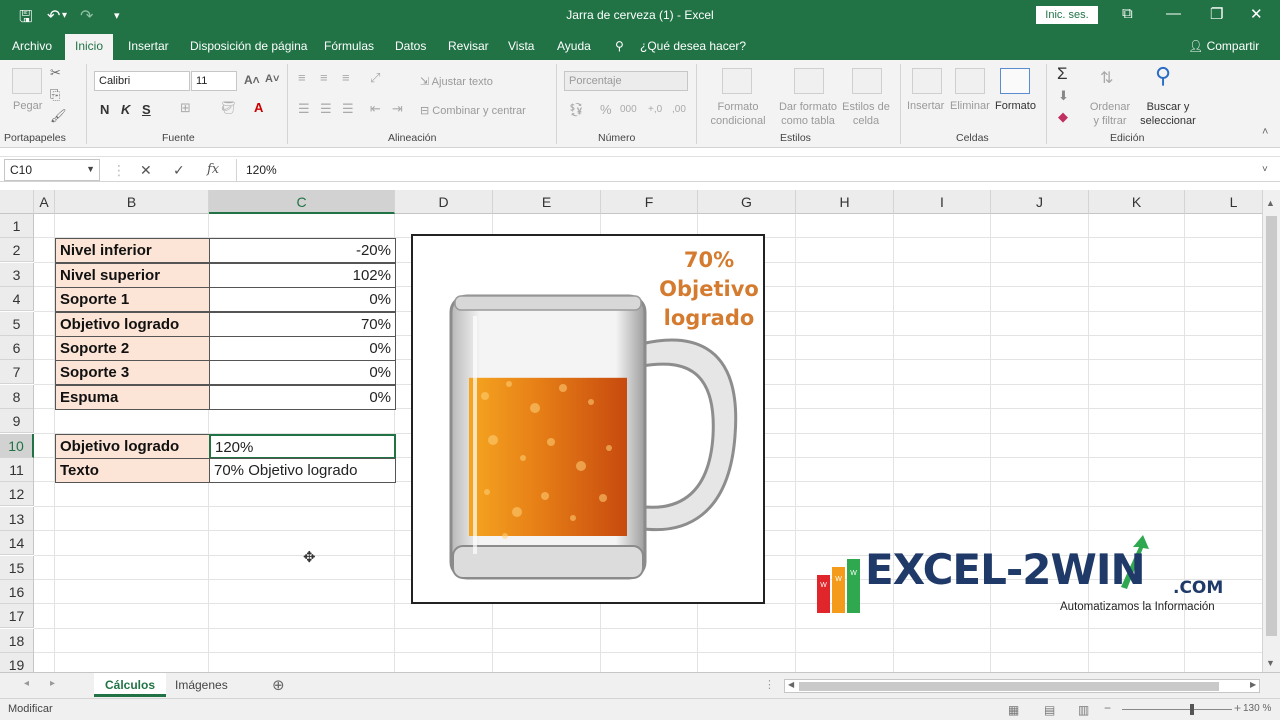 This screenshot has width=1280, height=720. What do you see at coordinates (942, 202) in the screenshot?
I see `column-header-i: I` at bounding box center [942, 202].